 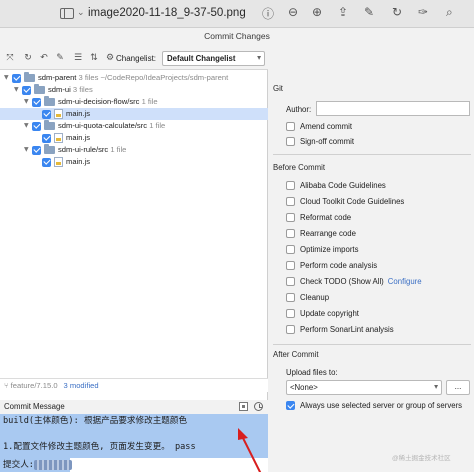 I want to click on option-label: Update copyright, so click(x=329, y=313).